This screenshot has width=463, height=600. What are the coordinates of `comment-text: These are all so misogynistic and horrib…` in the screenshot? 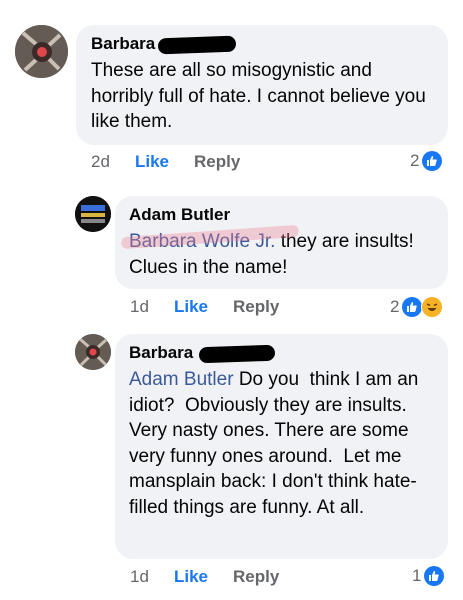 It's located at (258, 96).